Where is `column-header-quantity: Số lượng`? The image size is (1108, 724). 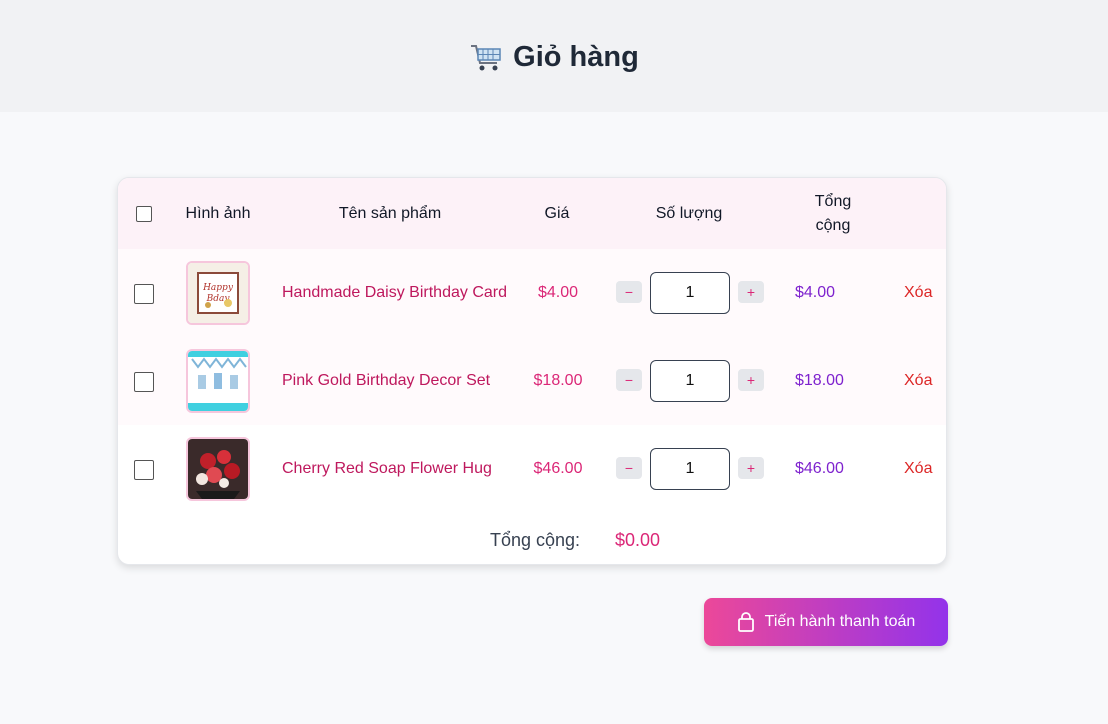
column-header-quantity: Số lượng is located at coordinates (689, 213).